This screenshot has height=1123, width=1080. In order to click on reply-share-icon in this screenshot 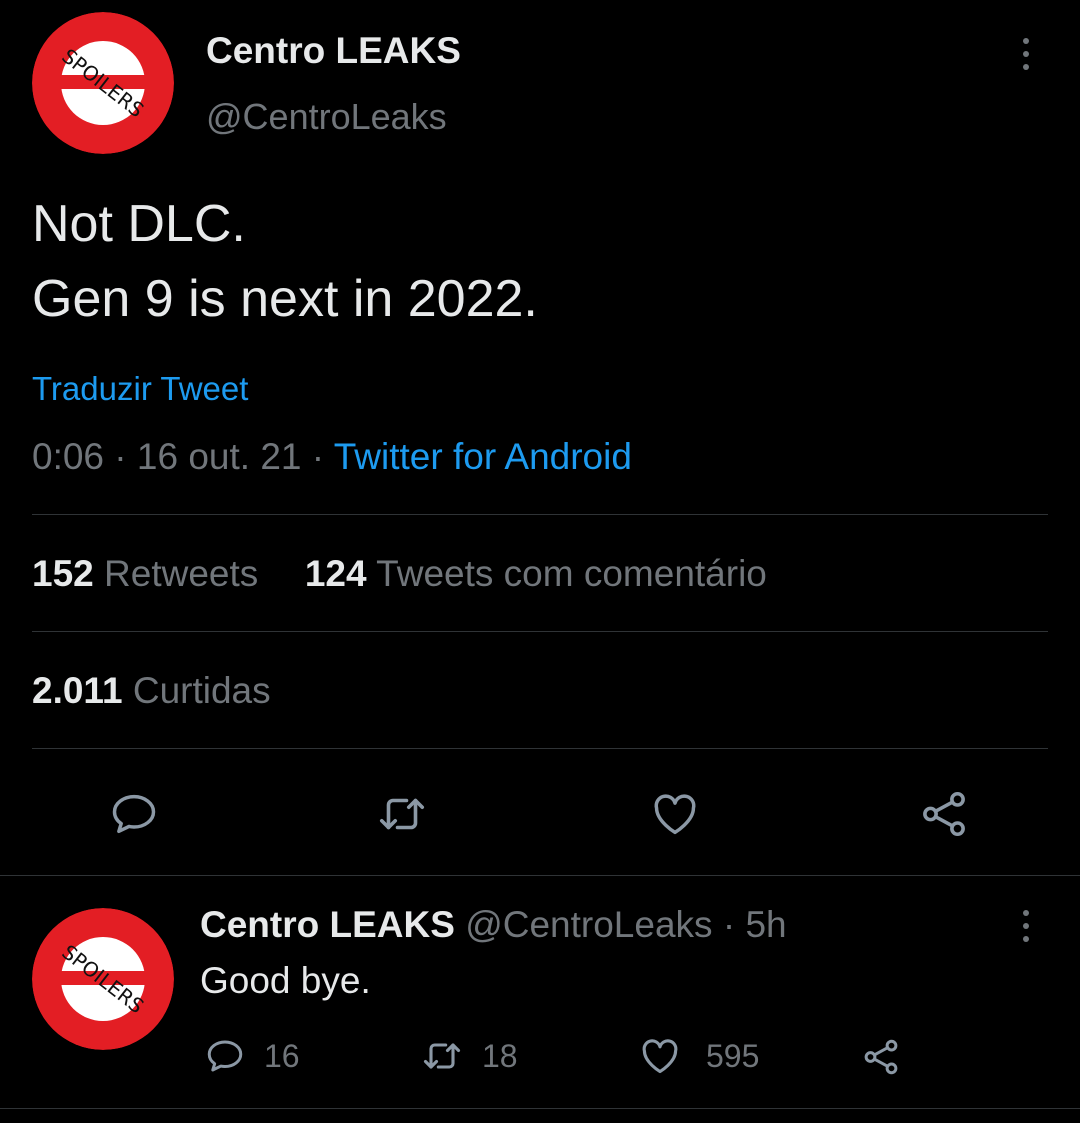, I will do `click(881, 1057)`.